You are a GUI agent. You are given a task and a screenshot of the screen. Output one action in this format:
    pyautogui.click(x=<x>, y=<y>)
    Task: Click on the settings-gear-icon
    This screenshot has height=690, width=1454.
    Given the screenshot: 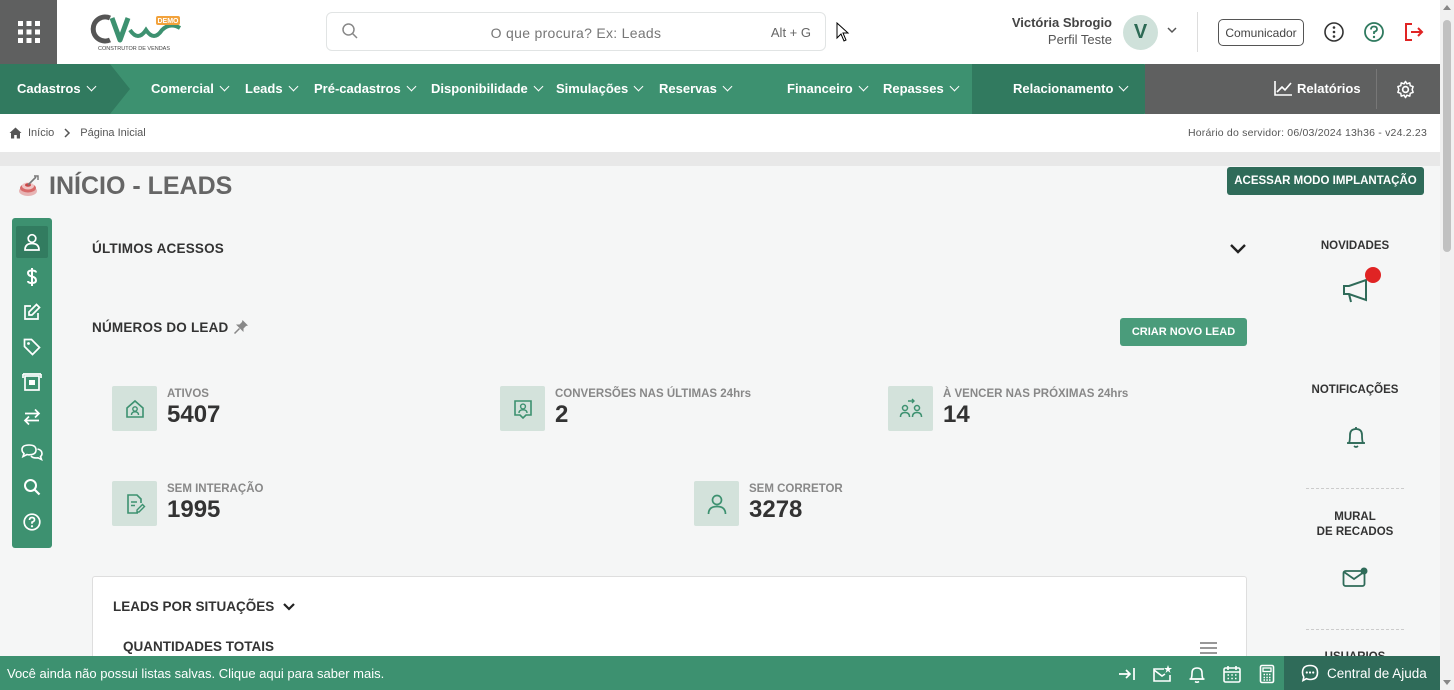 What is the action you would take?
    pyautogui.click(x=1405, y=89)
    